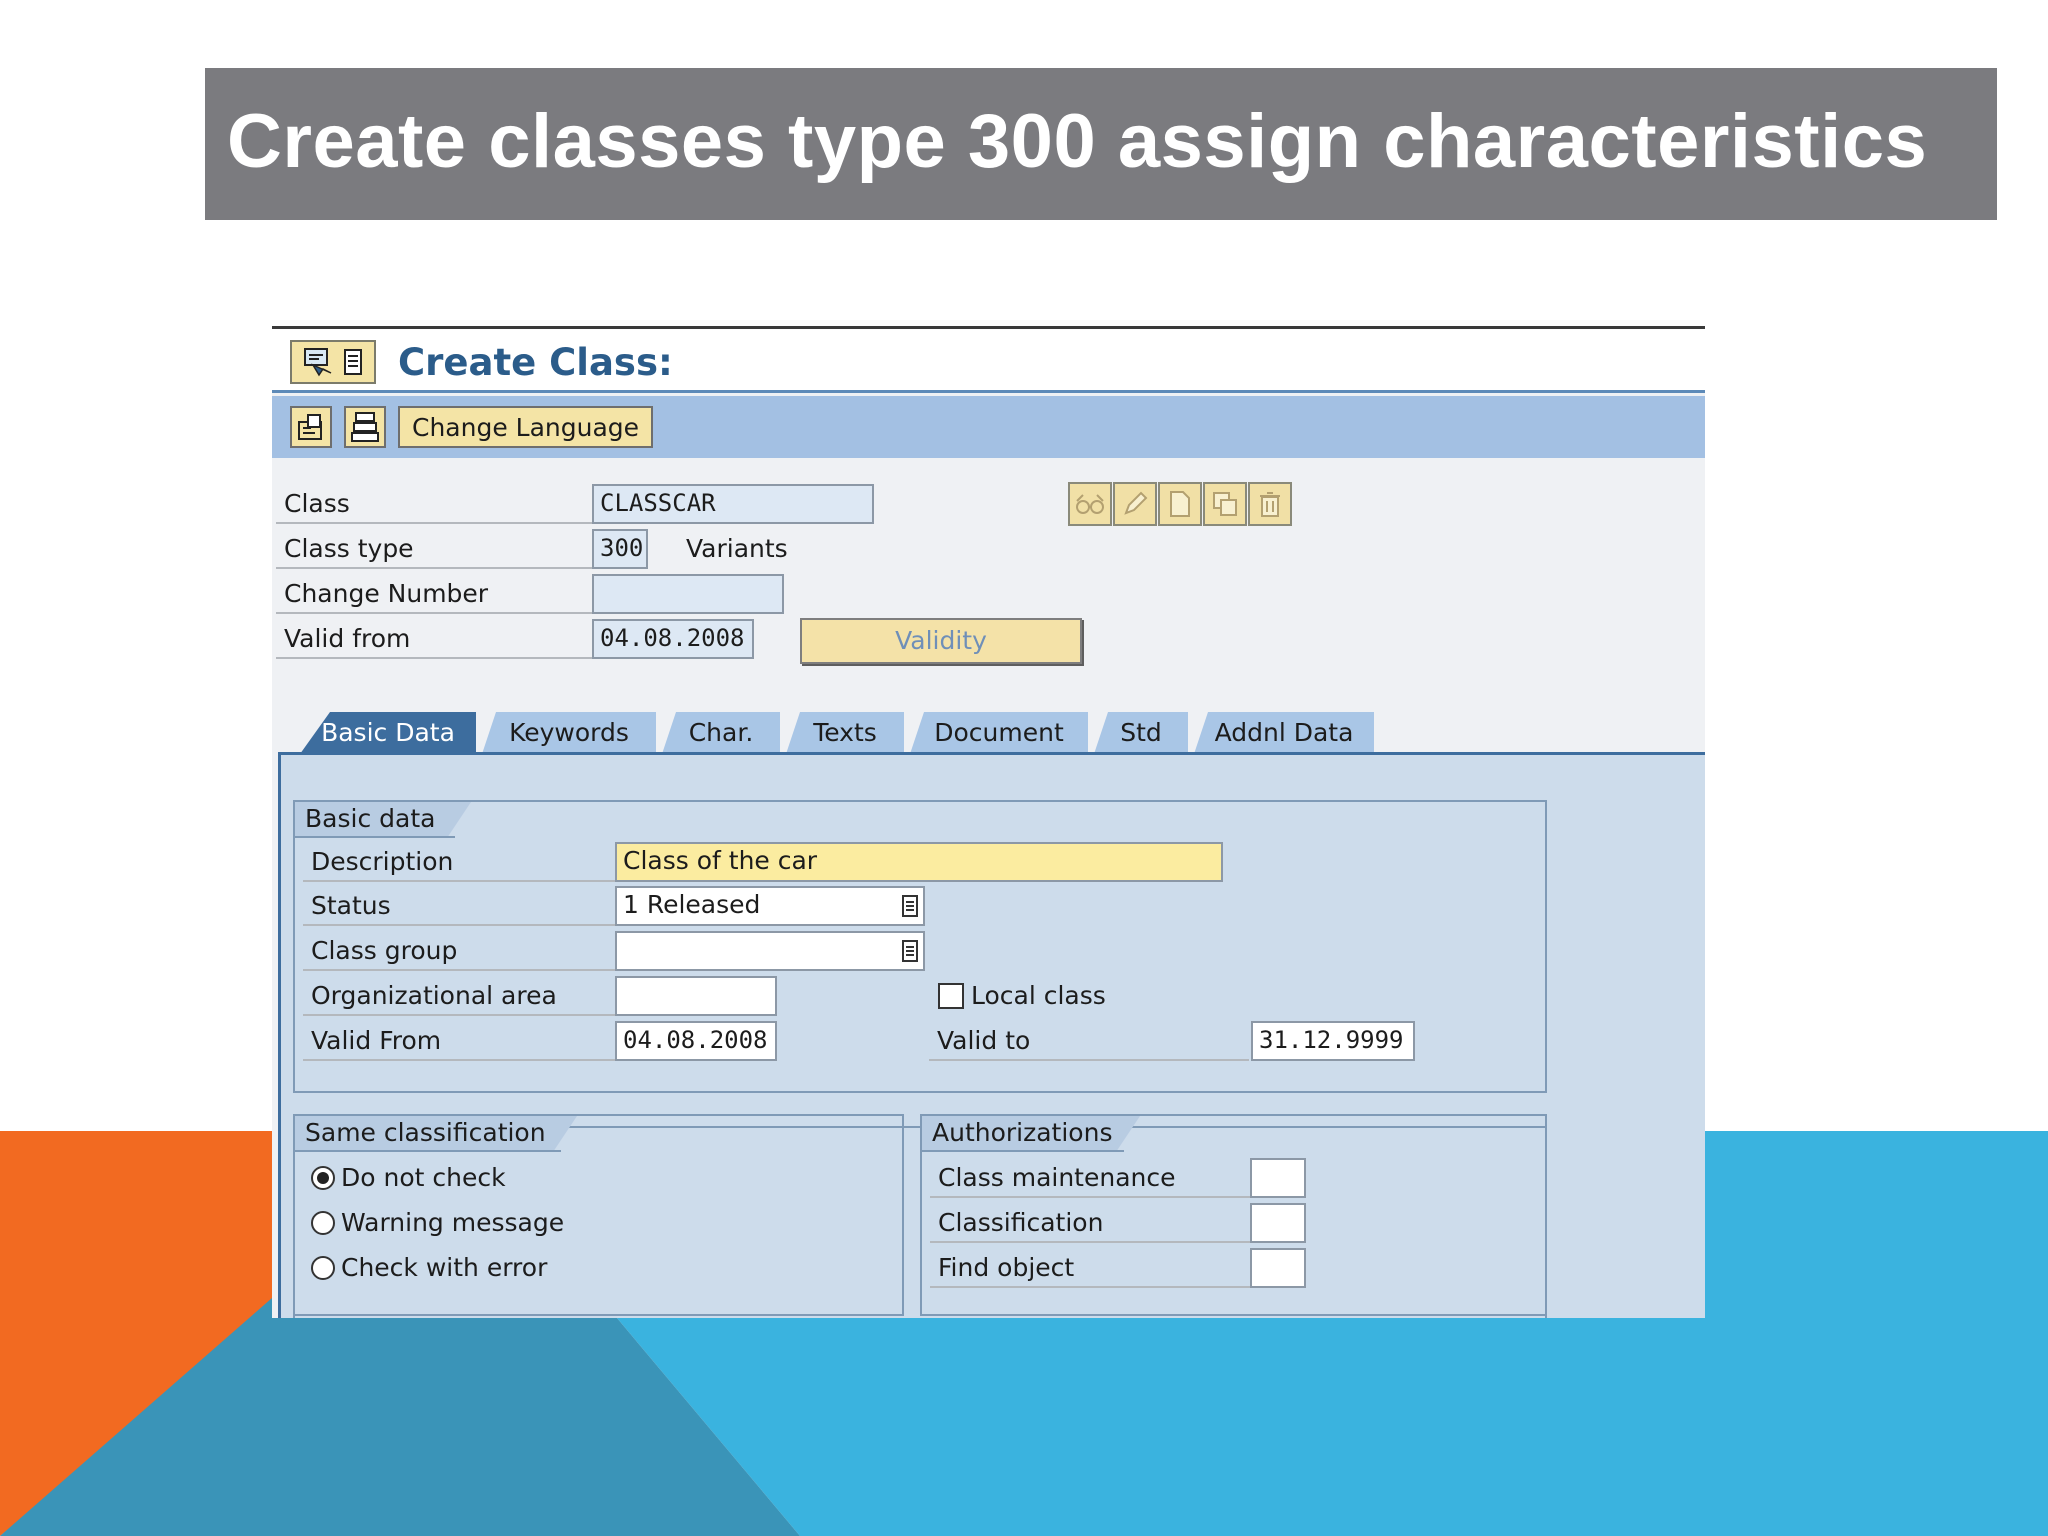  I want to click on class-type-field: 300, so click(620, 549).